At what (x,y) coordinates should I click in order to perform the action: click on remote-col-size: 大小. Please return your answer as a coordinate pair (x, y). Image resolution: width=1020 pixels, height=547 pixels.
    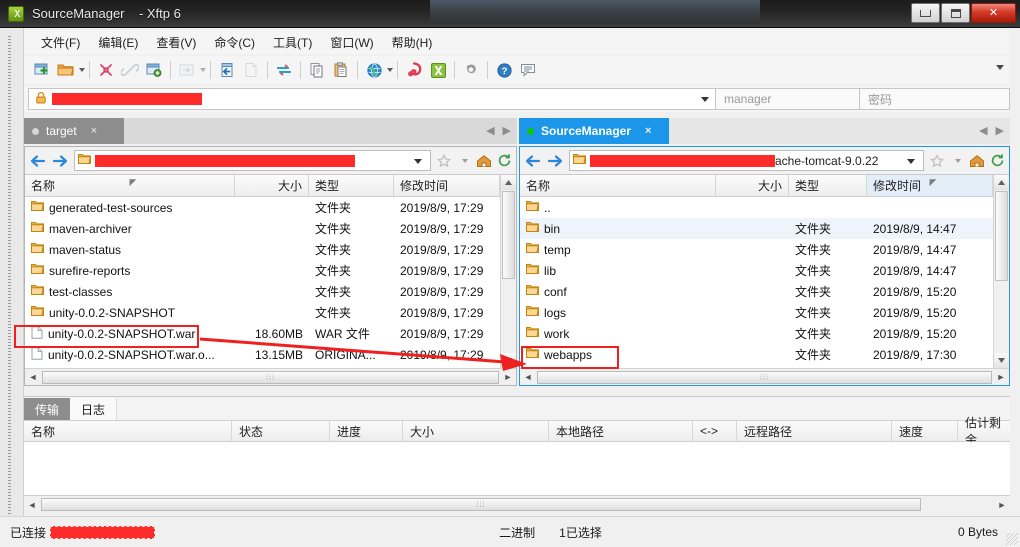
    Looking at the image, I should click on (752, 185).